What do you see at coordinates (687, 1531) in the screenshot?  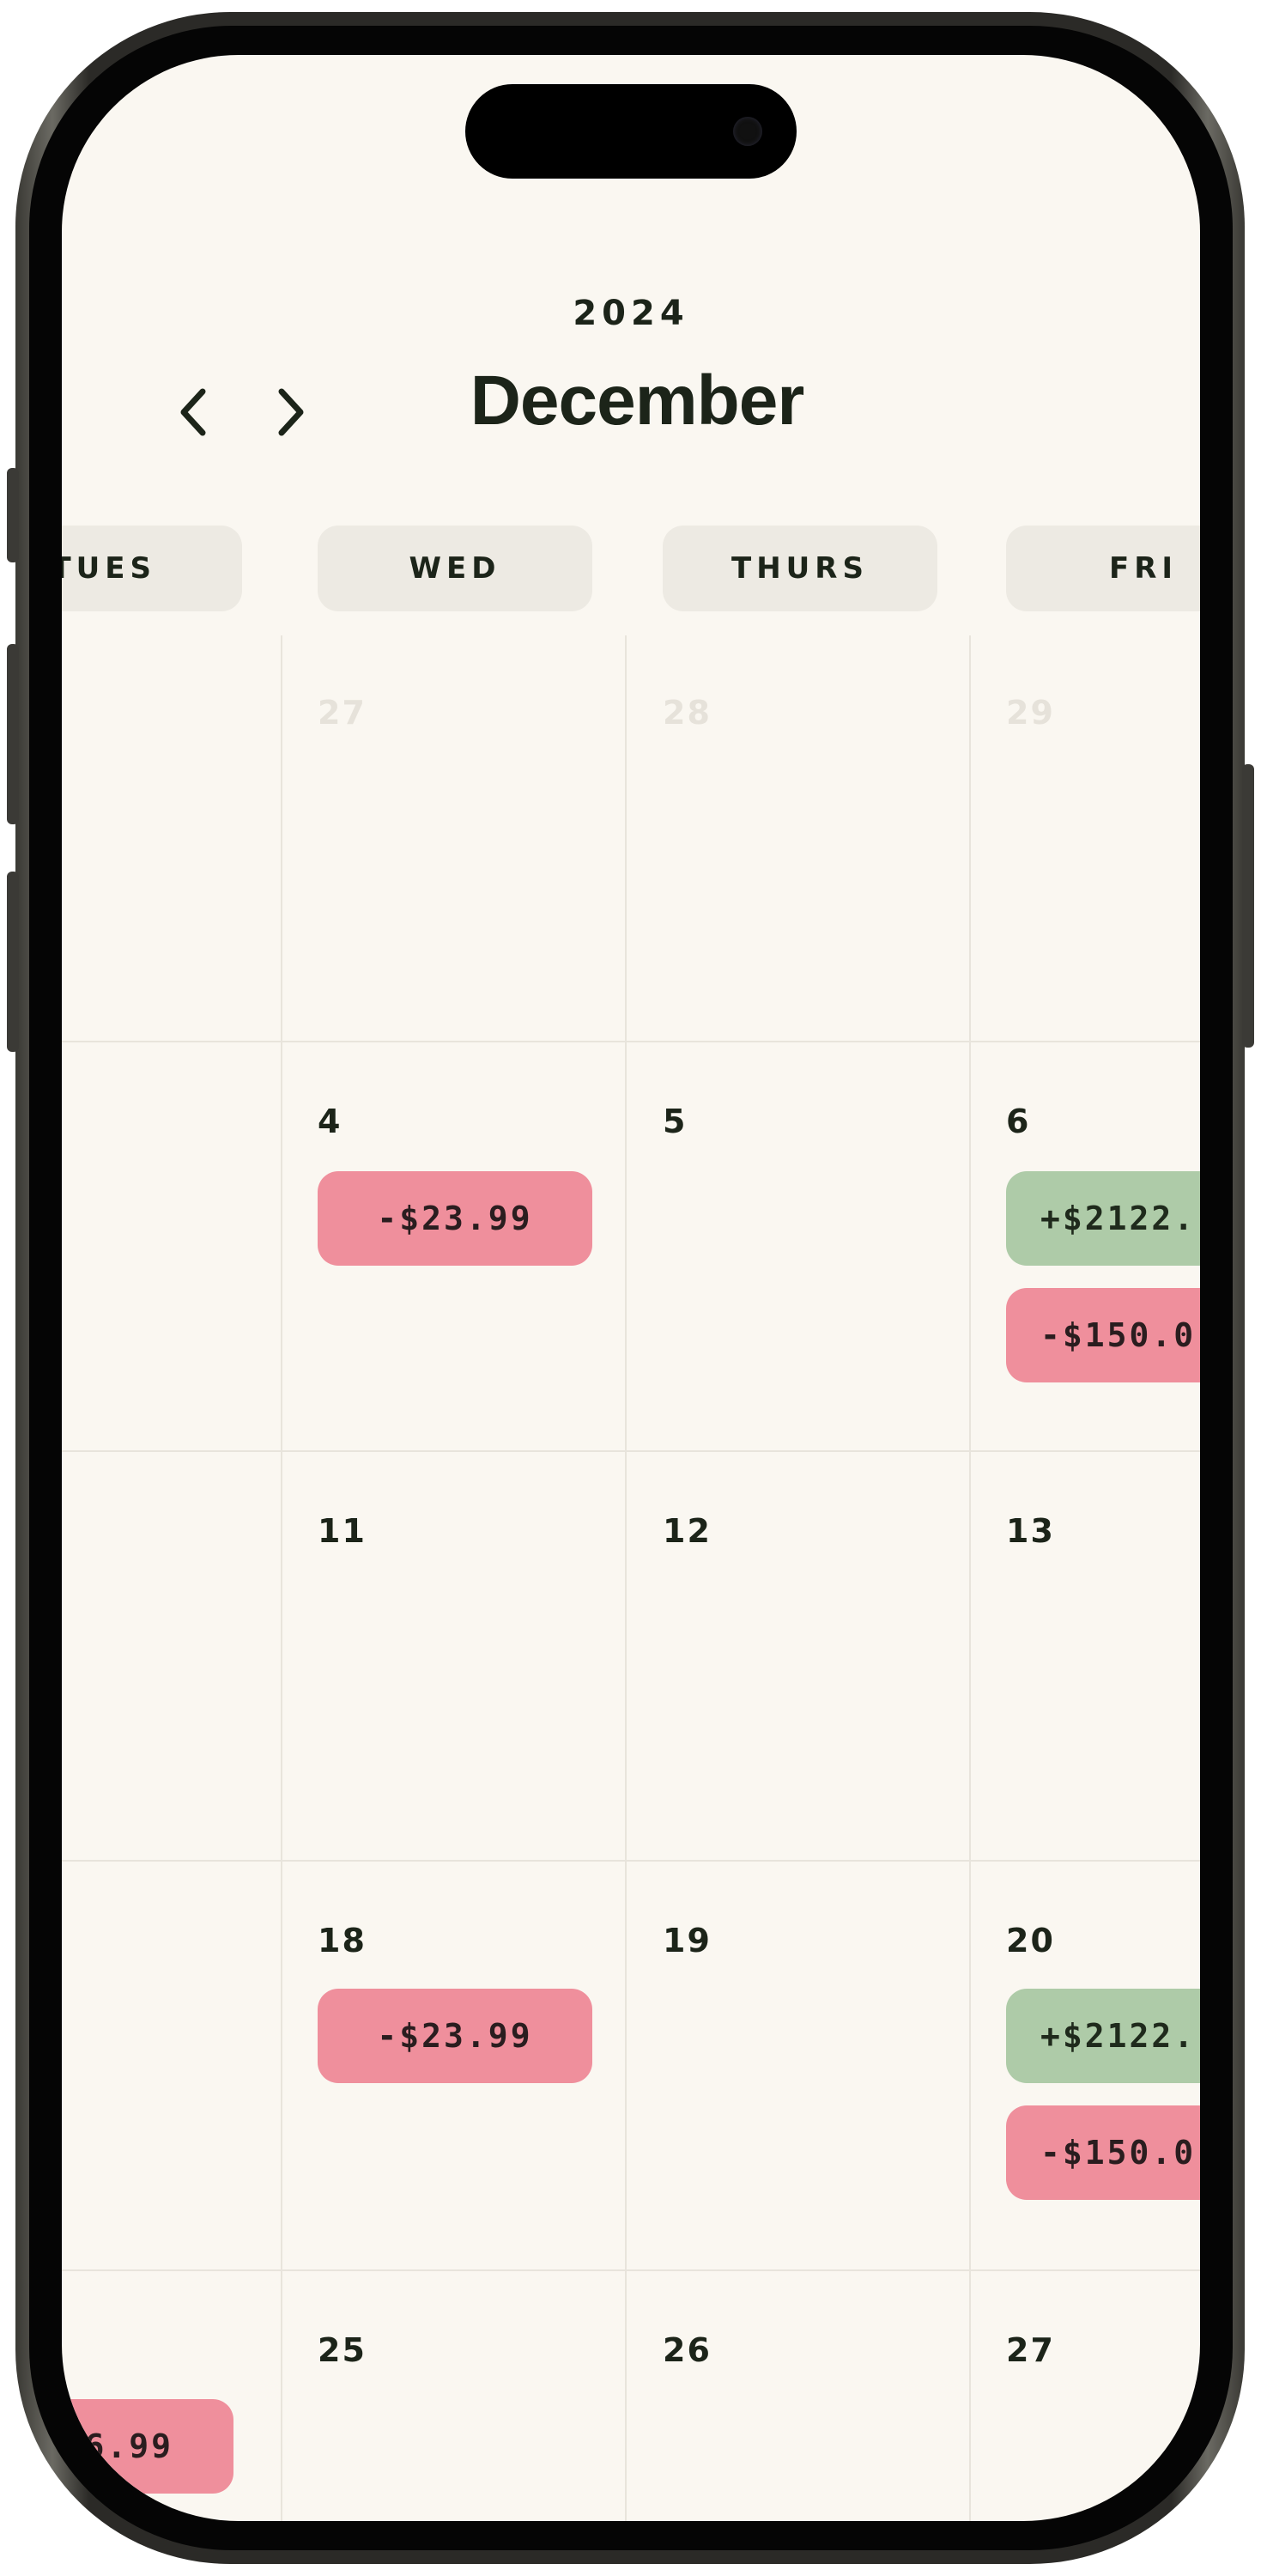 I see `day-number: 12` at bounding box center [687, 1531].